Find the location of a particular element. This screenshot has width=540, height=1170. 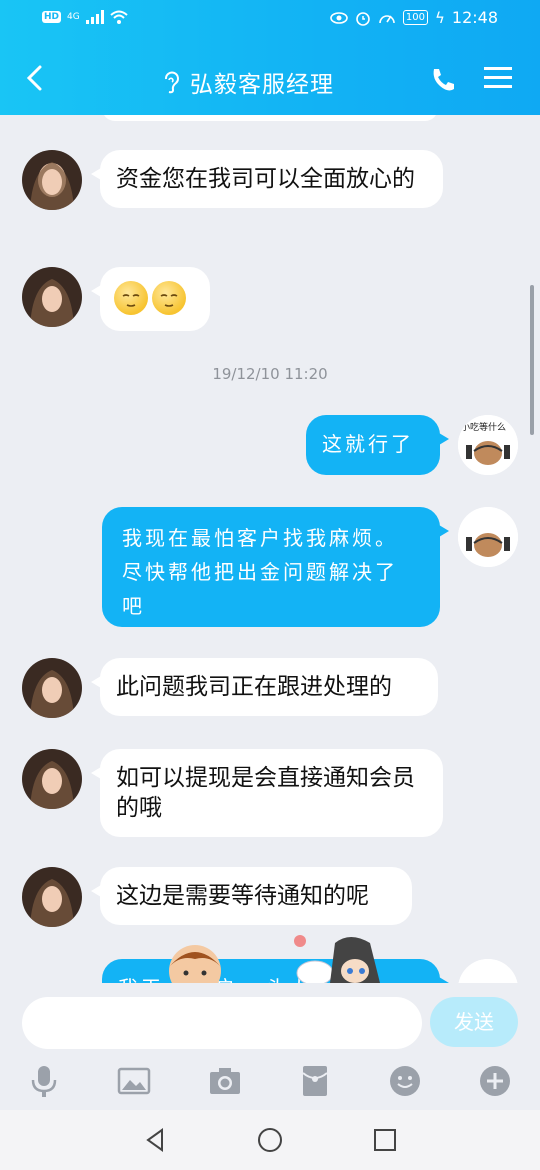

top-bar: HD 4G 100 ϟ 12:48 弘毅客服经理 is located at coordinates (270, 57).